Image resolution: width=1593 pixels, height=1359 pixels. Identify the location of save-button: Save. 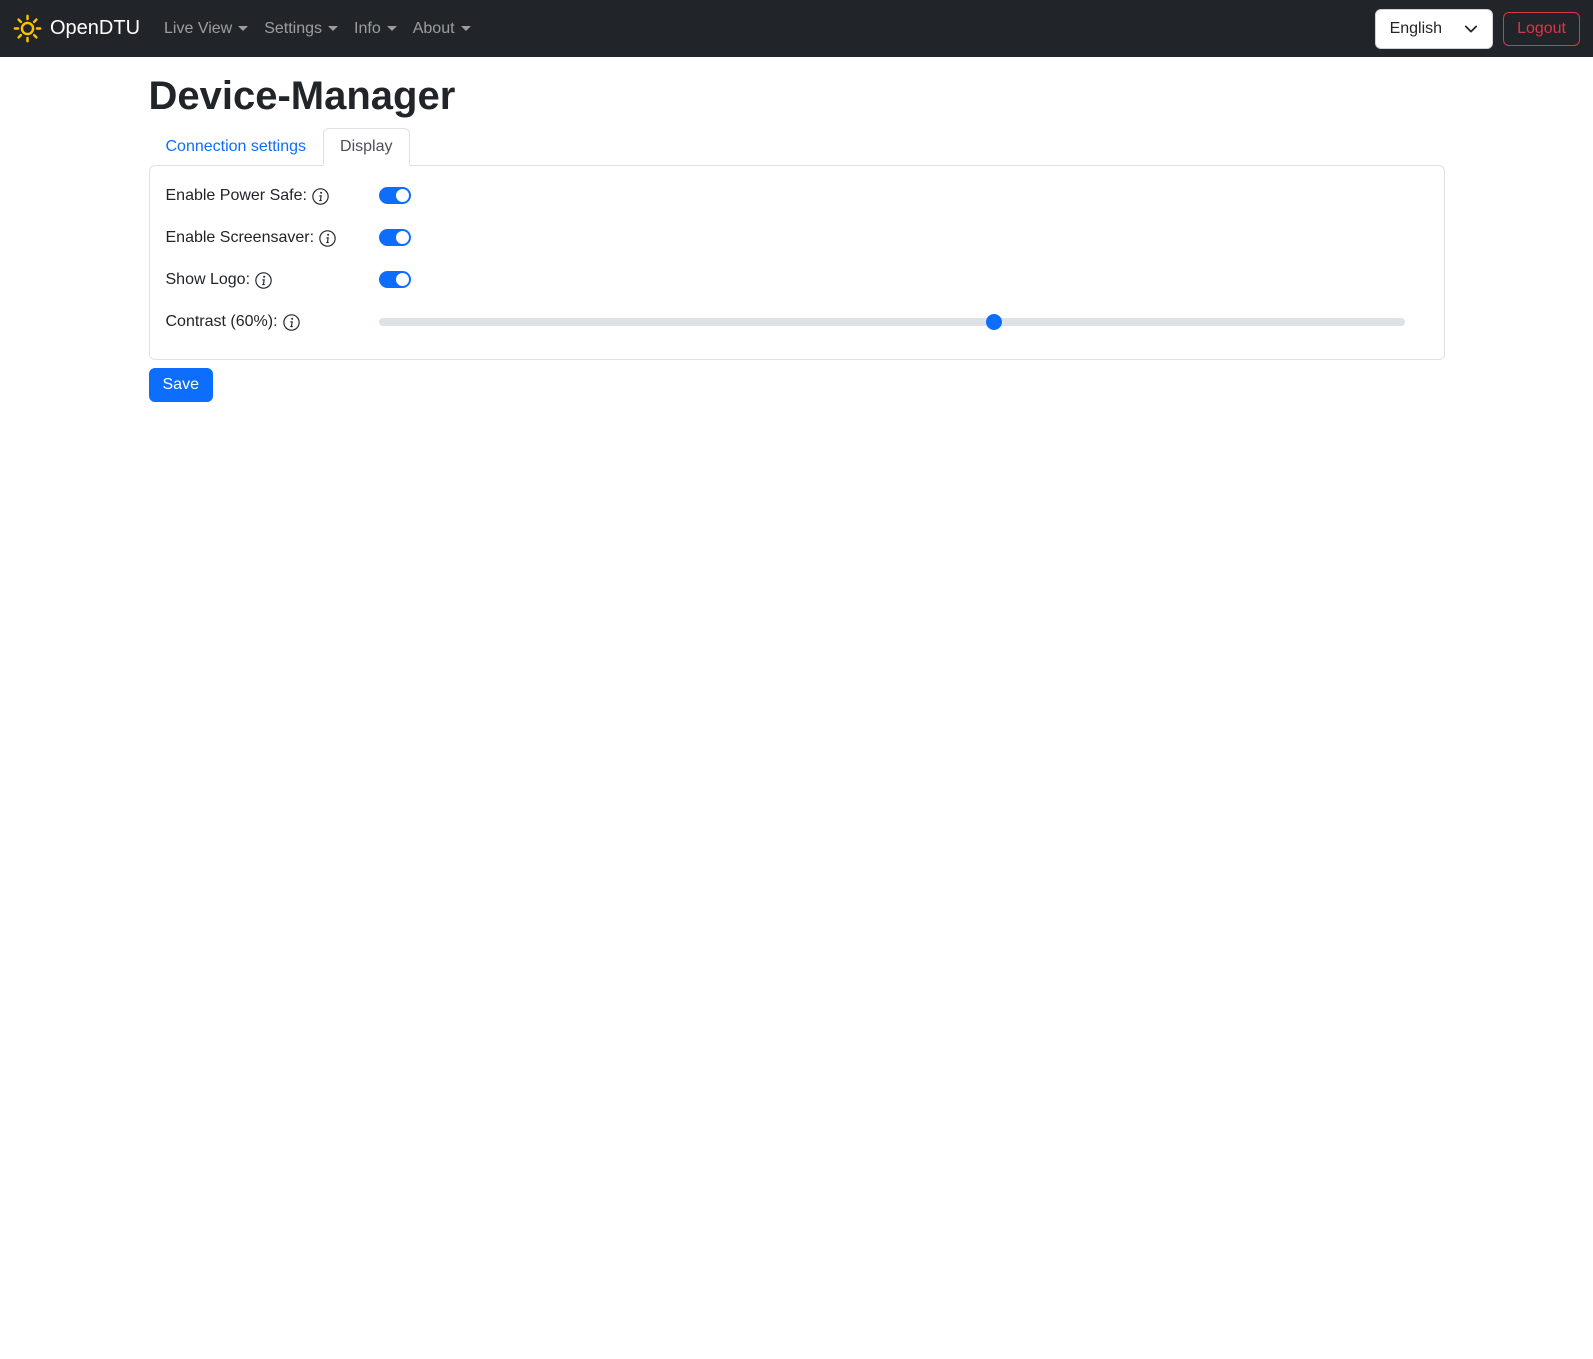
(180, 385).